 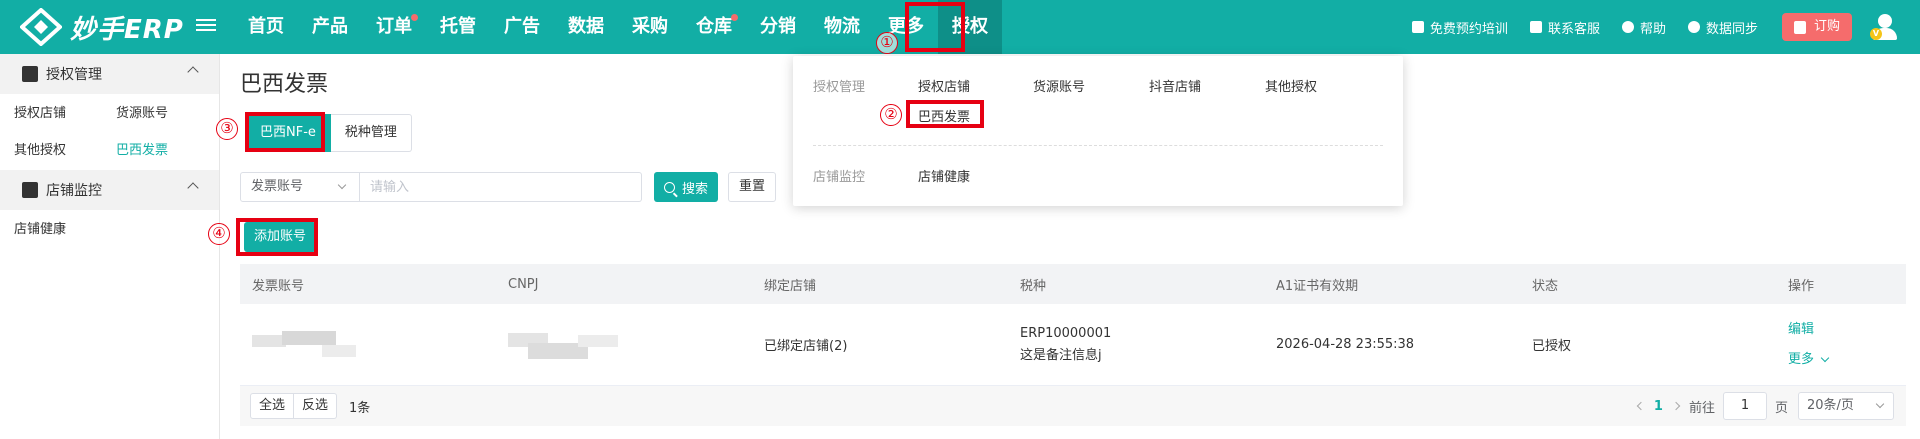 I want to click on filter-bar: 发票账号 搜索 重置, so click(x=508, y=187).